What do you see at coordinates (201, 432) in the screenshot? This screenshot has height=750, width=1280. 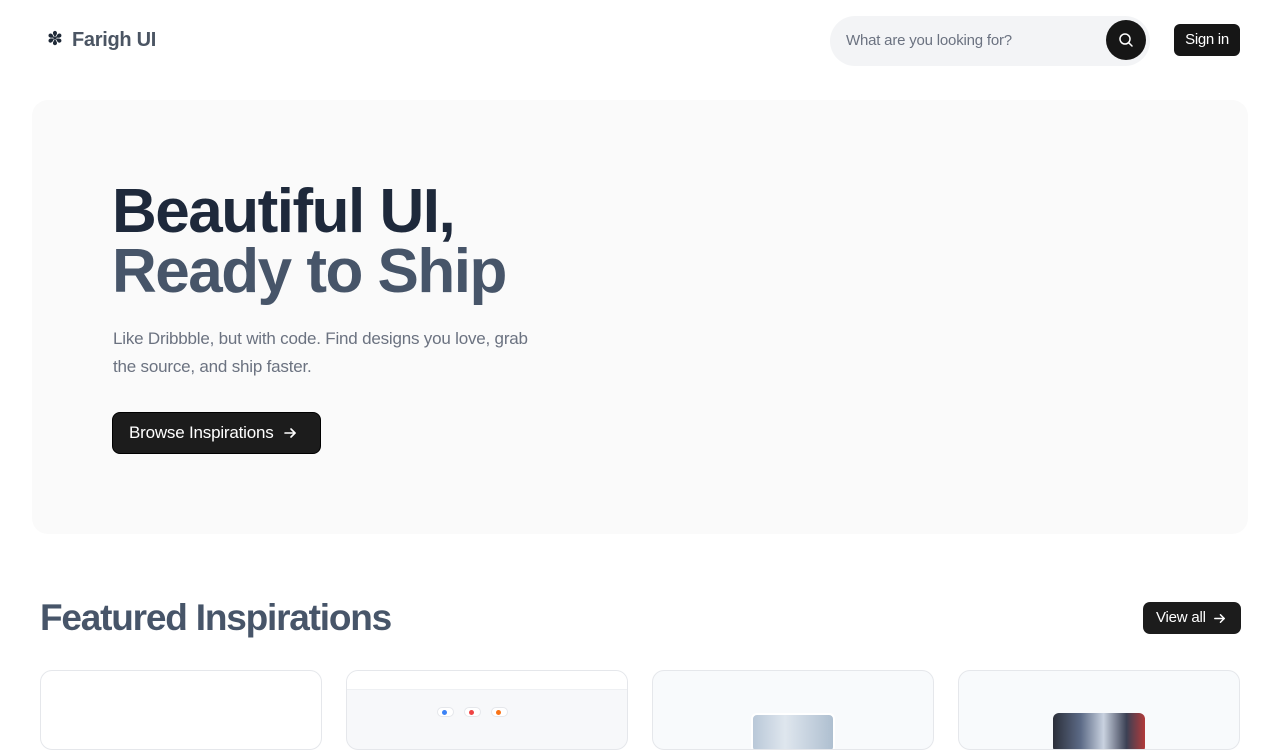 I see `browse-inspirations-label: Browse Inspirations` at bounding box center [201, 432].